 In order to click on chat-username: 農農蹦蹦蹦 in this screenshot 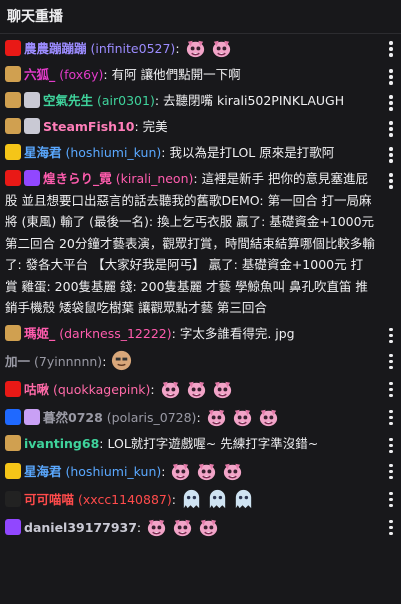, I will do `click(55, 48)`.